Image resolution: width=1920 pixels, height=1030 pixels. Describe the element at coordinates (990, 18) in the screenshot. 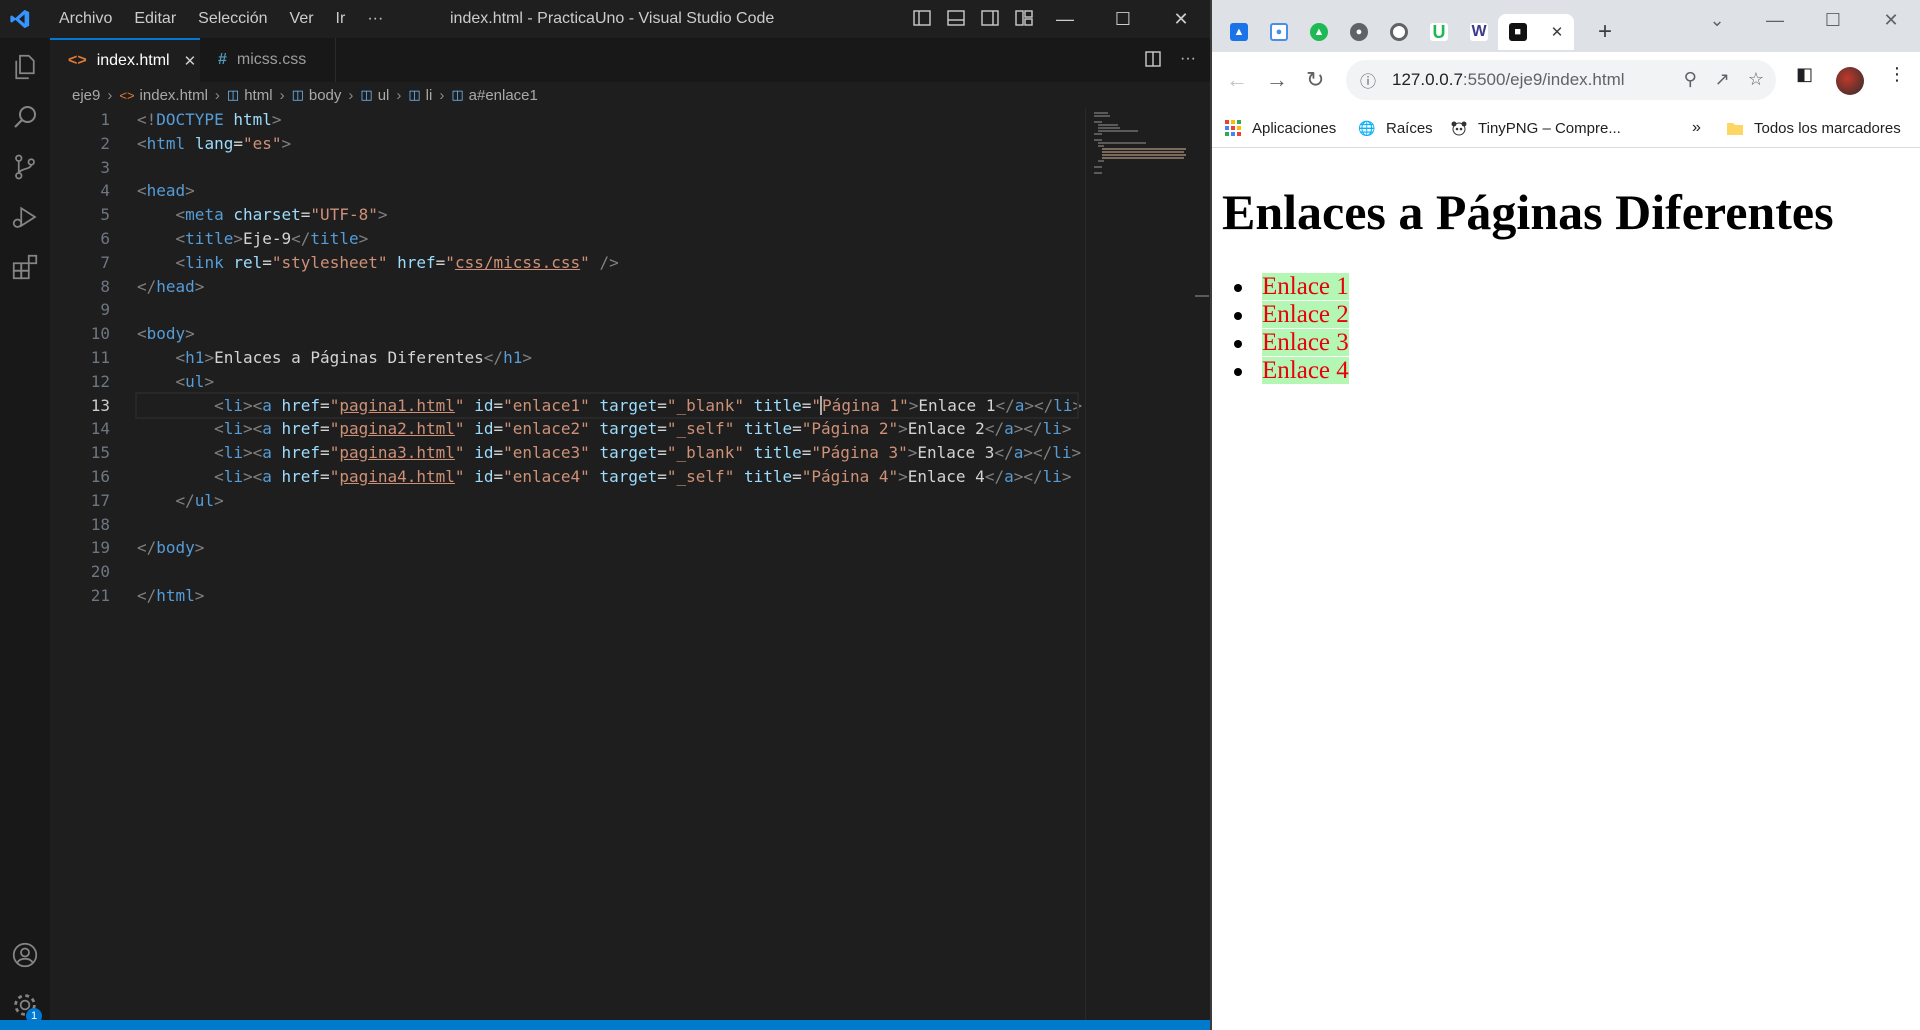

I see `toggle-secondary-sidebar-icon` at that location.